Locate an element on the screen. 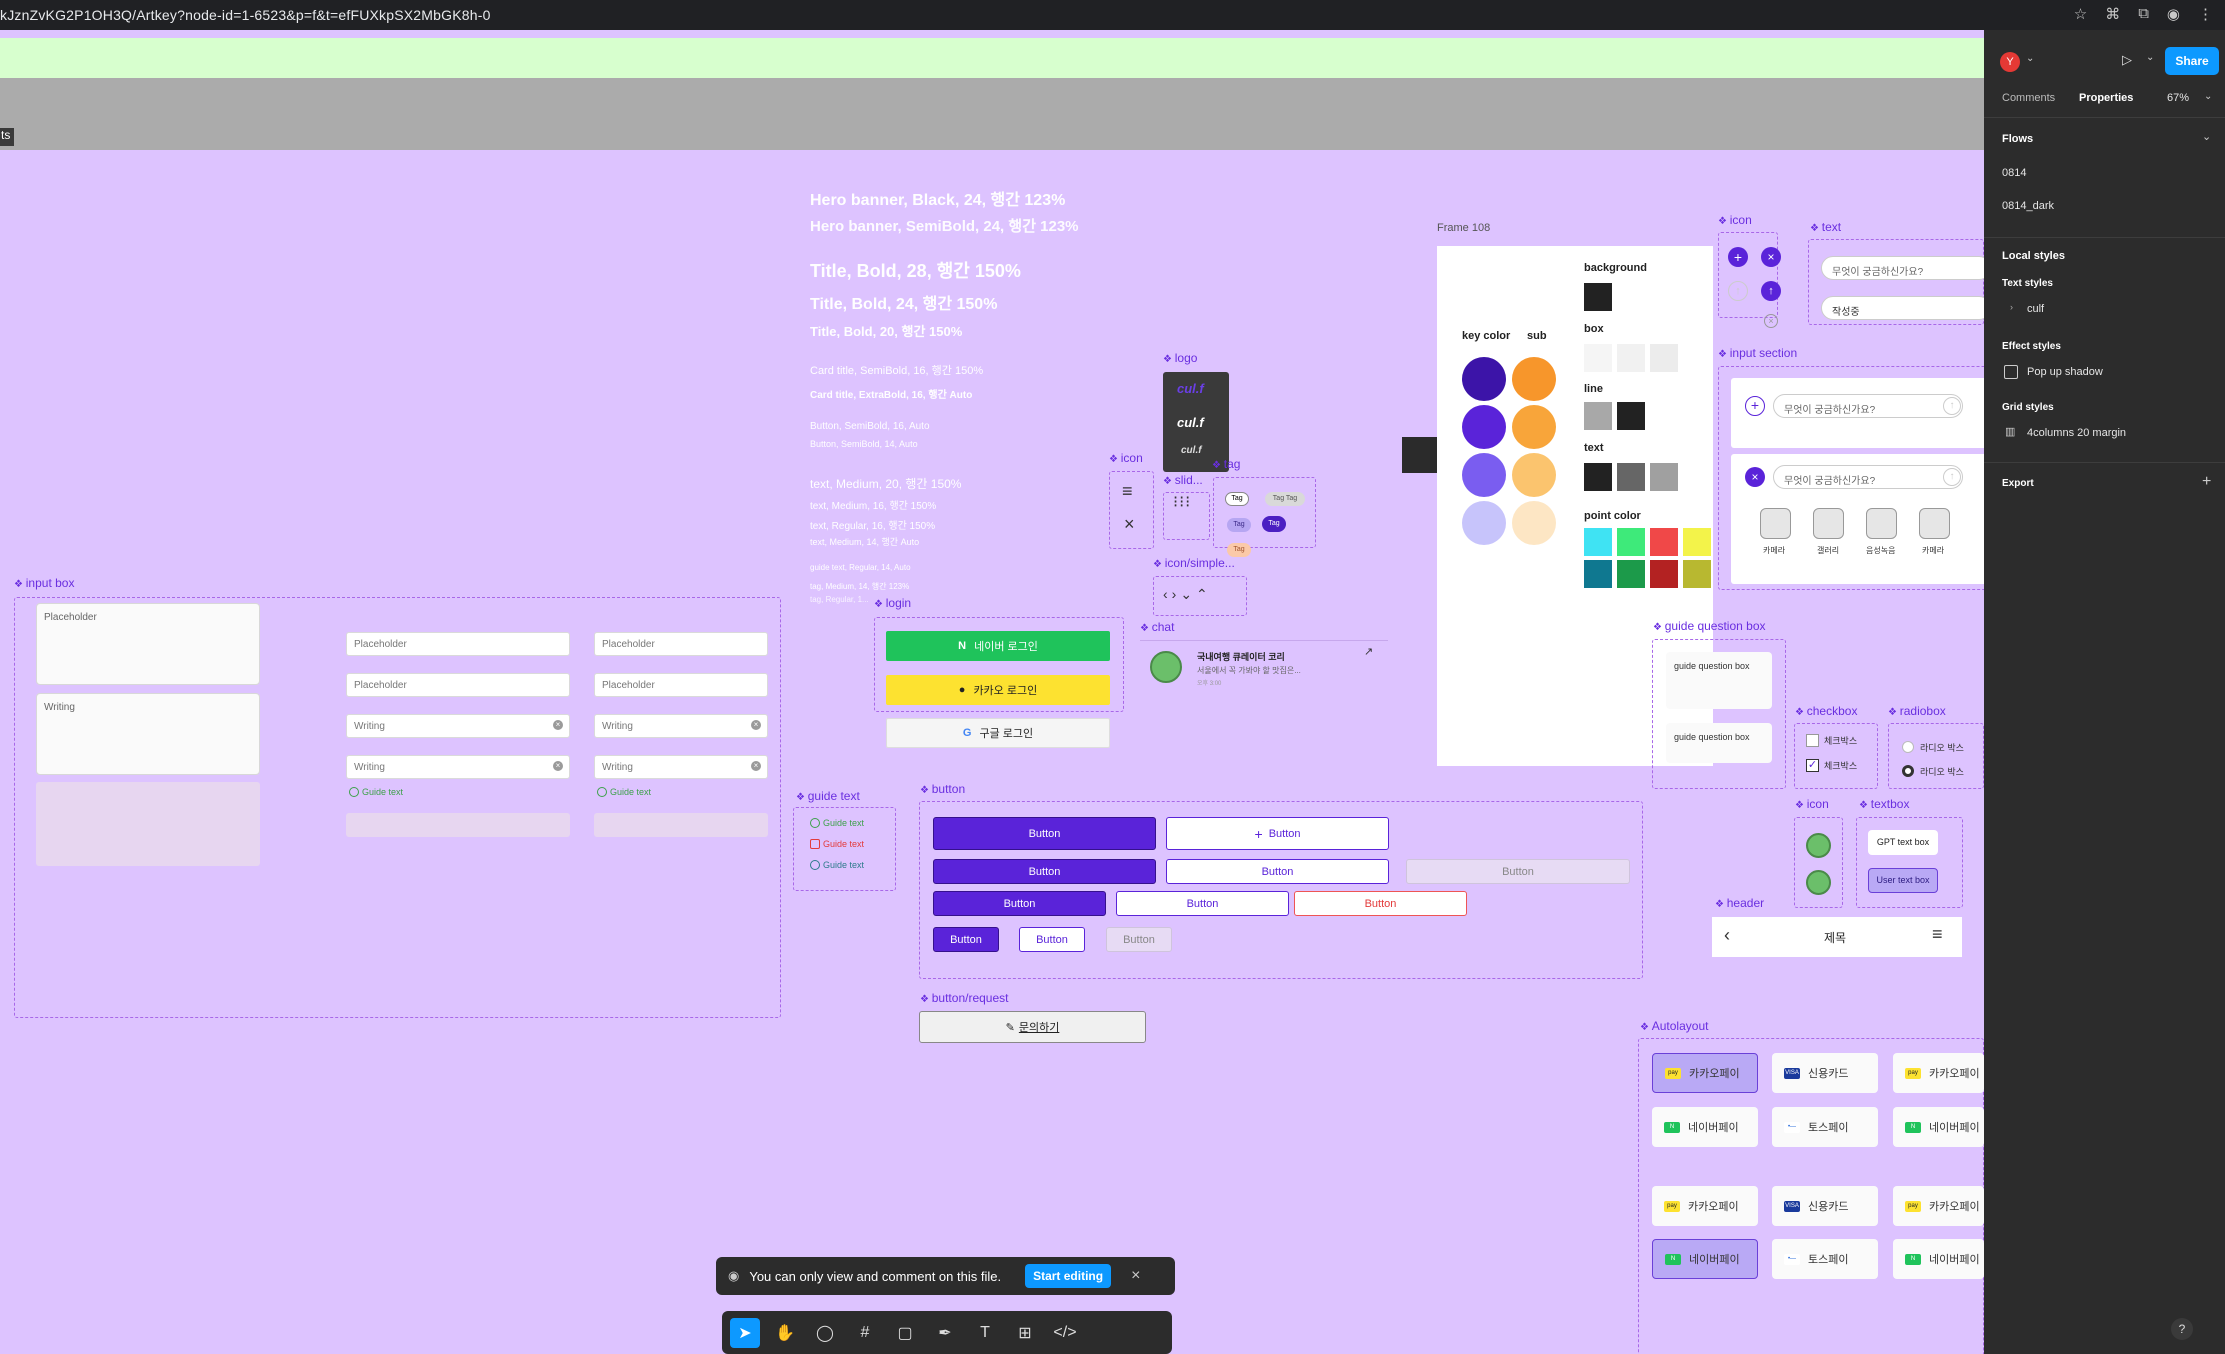  close-toast-icon: × is located at coordinates (1135, 1276).